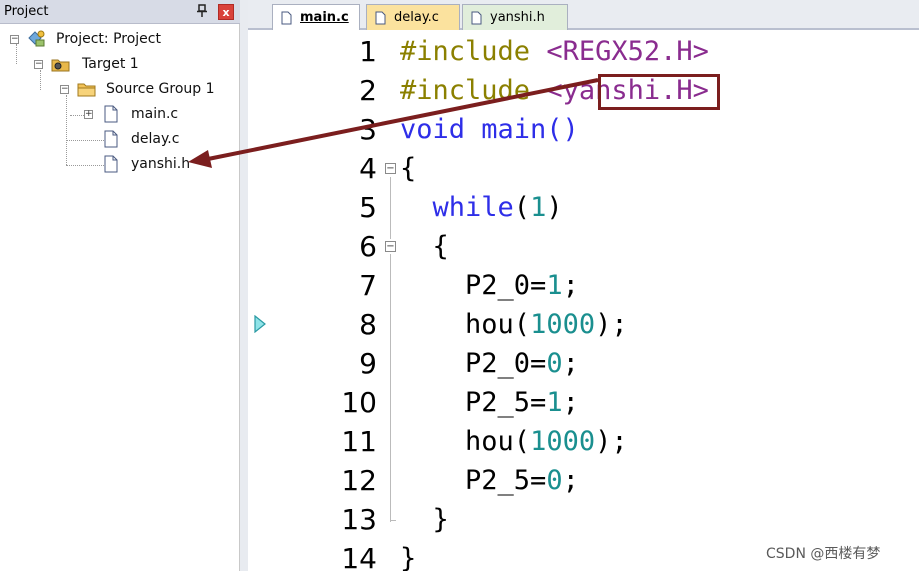 This screenshot has width=919, height=571. I want to click on code-line-3: void main(), so click(489, 130).